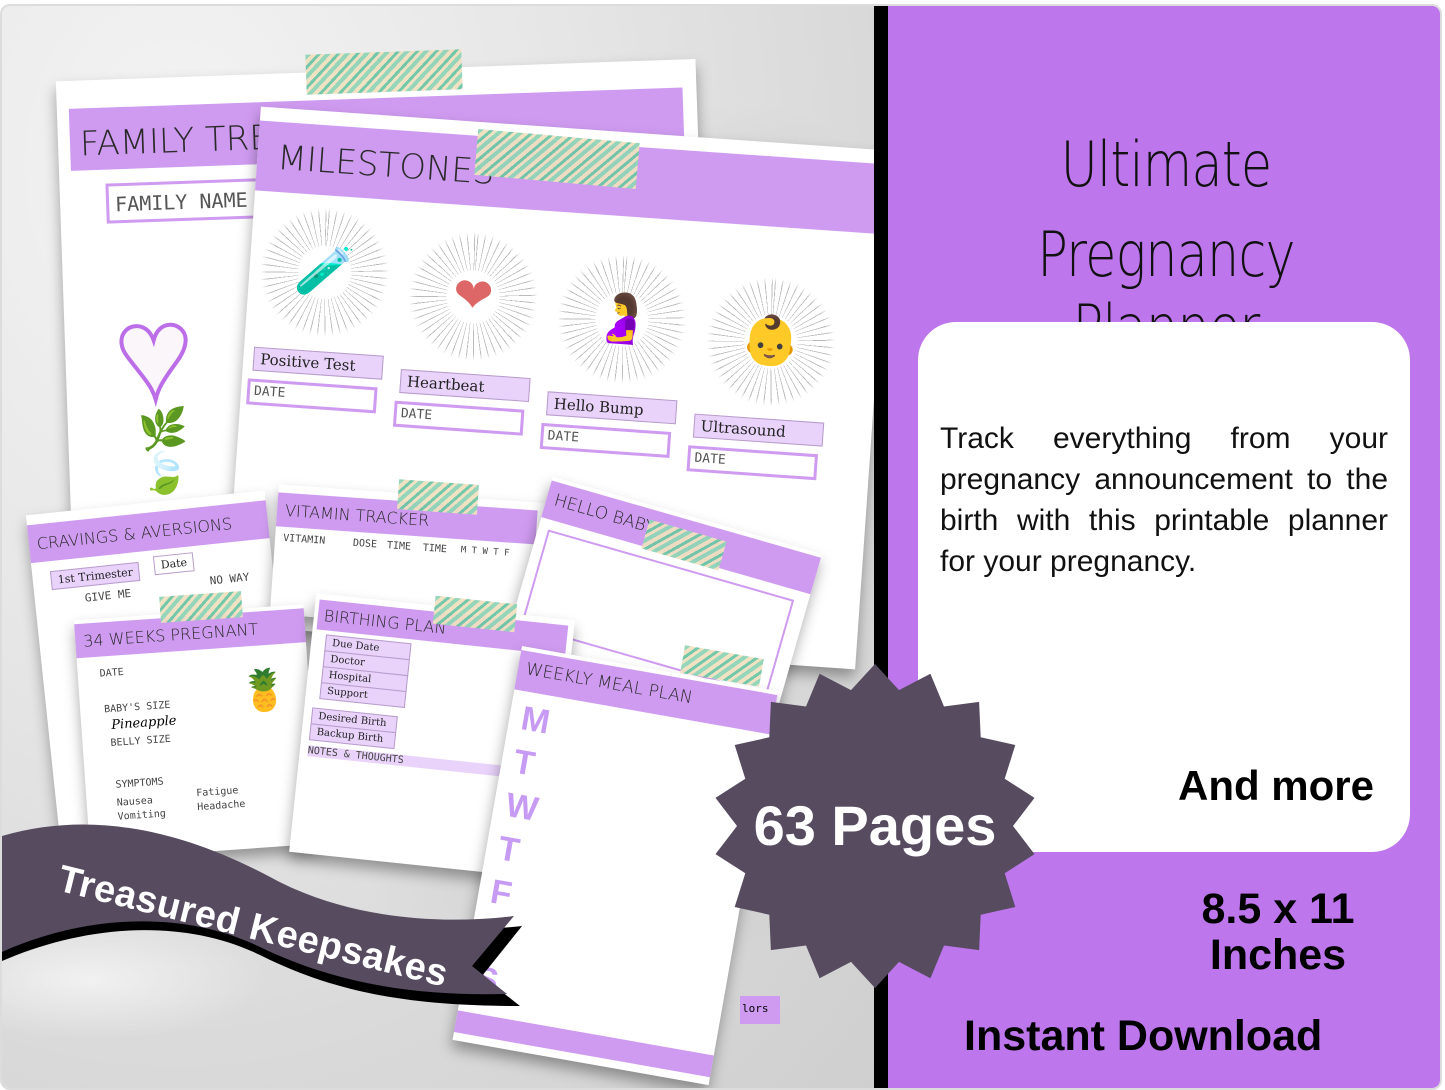 This screenshot has width=1445, height=1090. I want to click on notes-label: NOTES & THOUGHTS, so click(407, 761).